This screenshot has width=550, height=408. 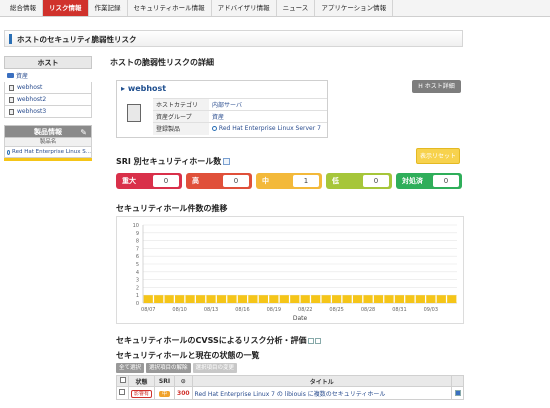 What do you see at coordinates (195, 181) in the screenshot?
I see `badge-label: 高` at bounding box center [195, 181].